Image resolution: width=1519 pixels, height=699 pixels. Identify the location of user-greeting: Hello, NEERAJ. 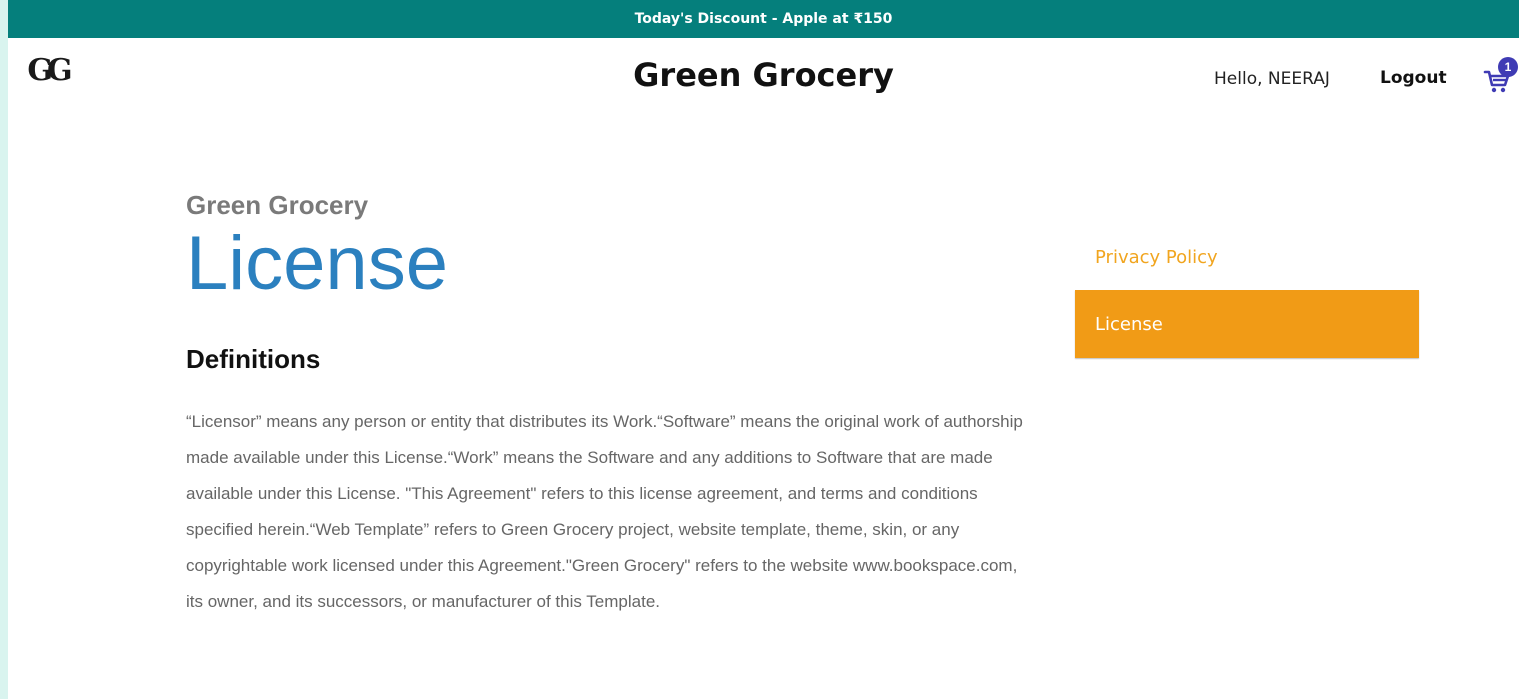
(1272, 79).